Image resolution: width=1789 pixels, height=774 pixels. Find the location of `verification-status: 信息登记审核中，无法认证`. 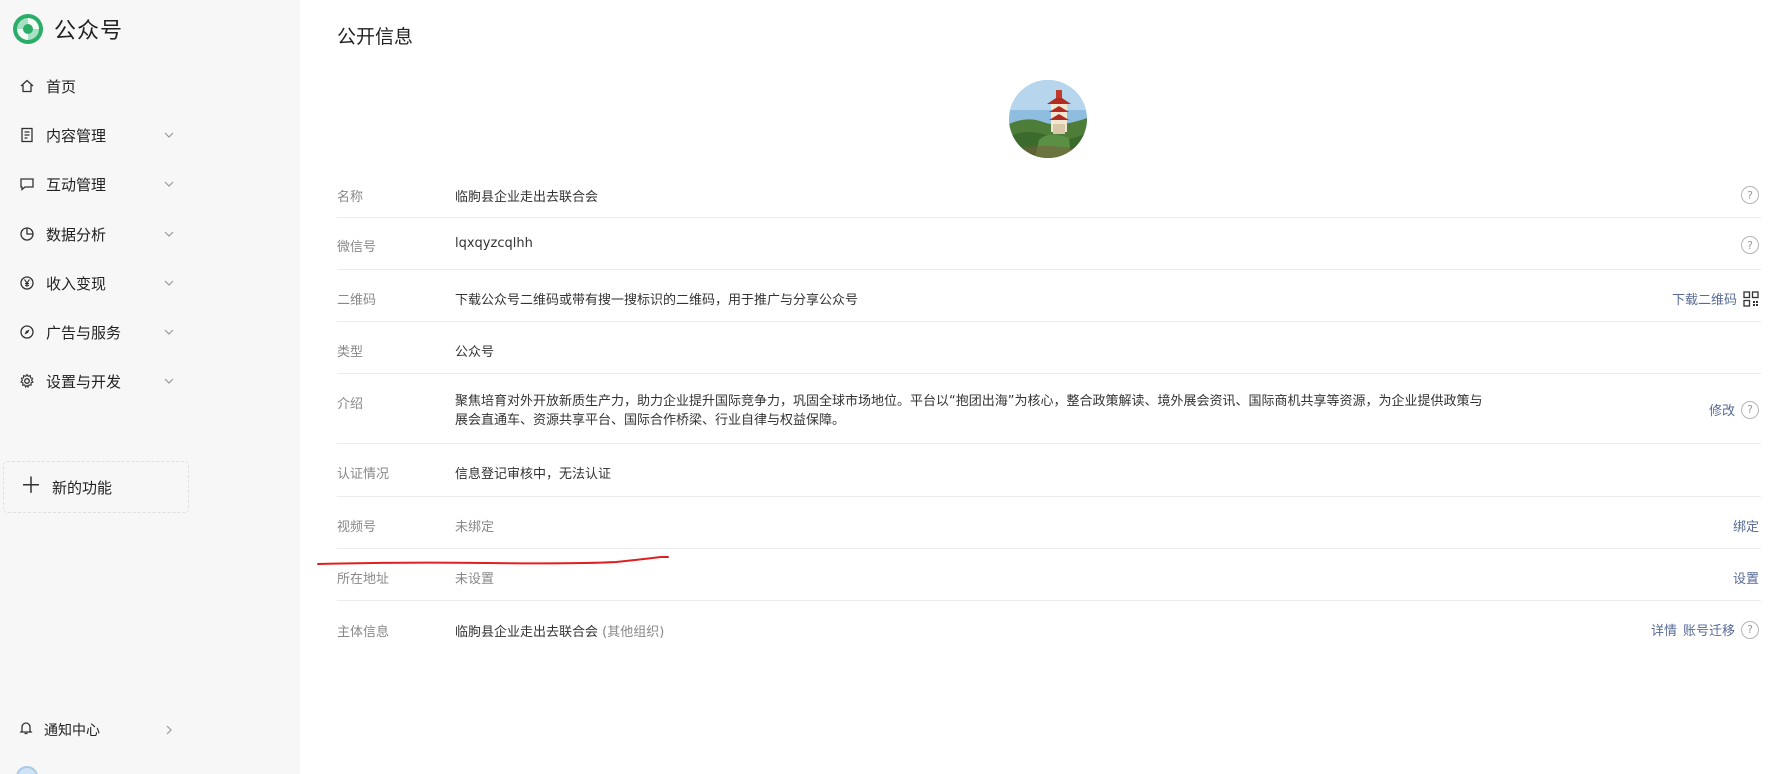

verification-status: 信息登记审核中，无法认证 is located at coordinates (533, 474).